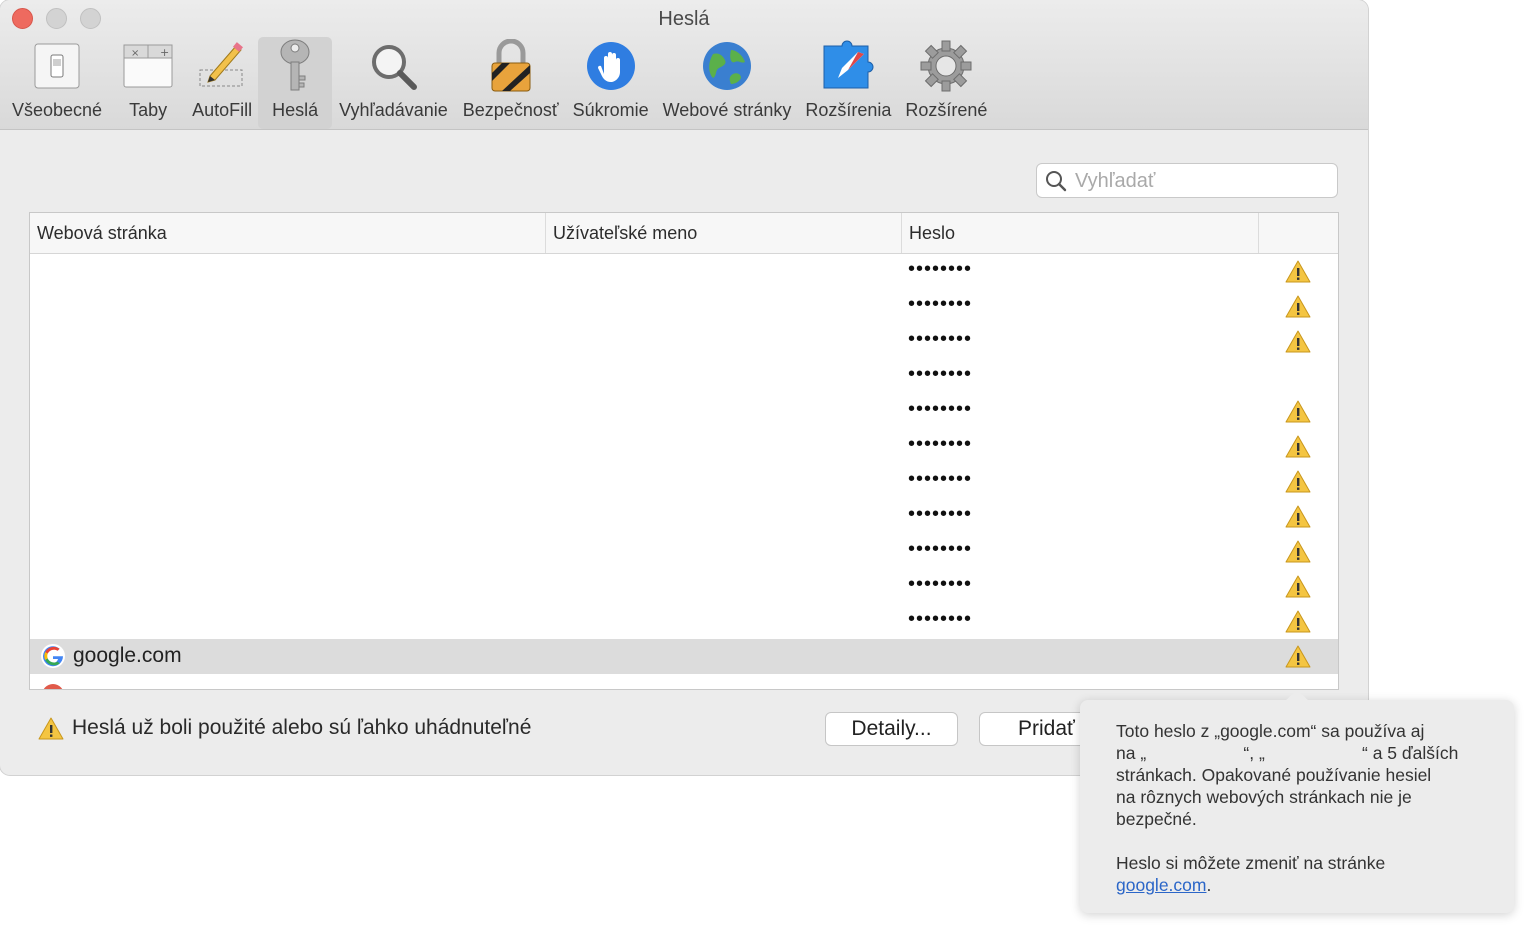  Describe the element at coordinates (511, 66) in the screenshot. I see `lock-icon` at that location.